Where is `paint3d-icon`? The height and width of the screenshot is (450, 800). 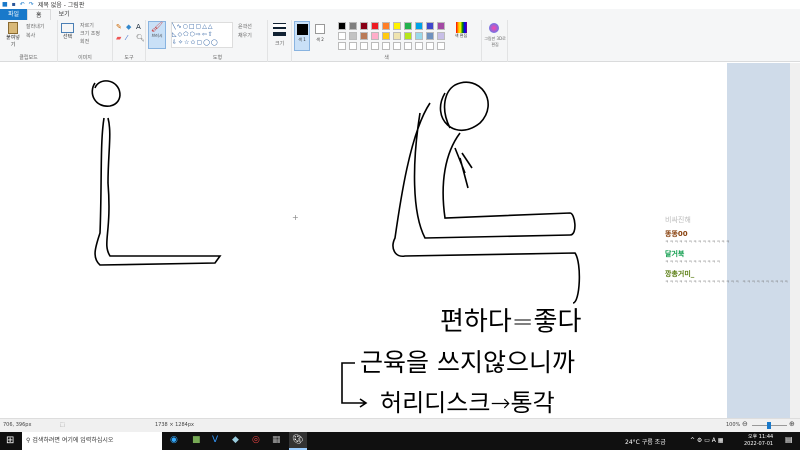 paint3d-icon is located at coordinates (494, 28).